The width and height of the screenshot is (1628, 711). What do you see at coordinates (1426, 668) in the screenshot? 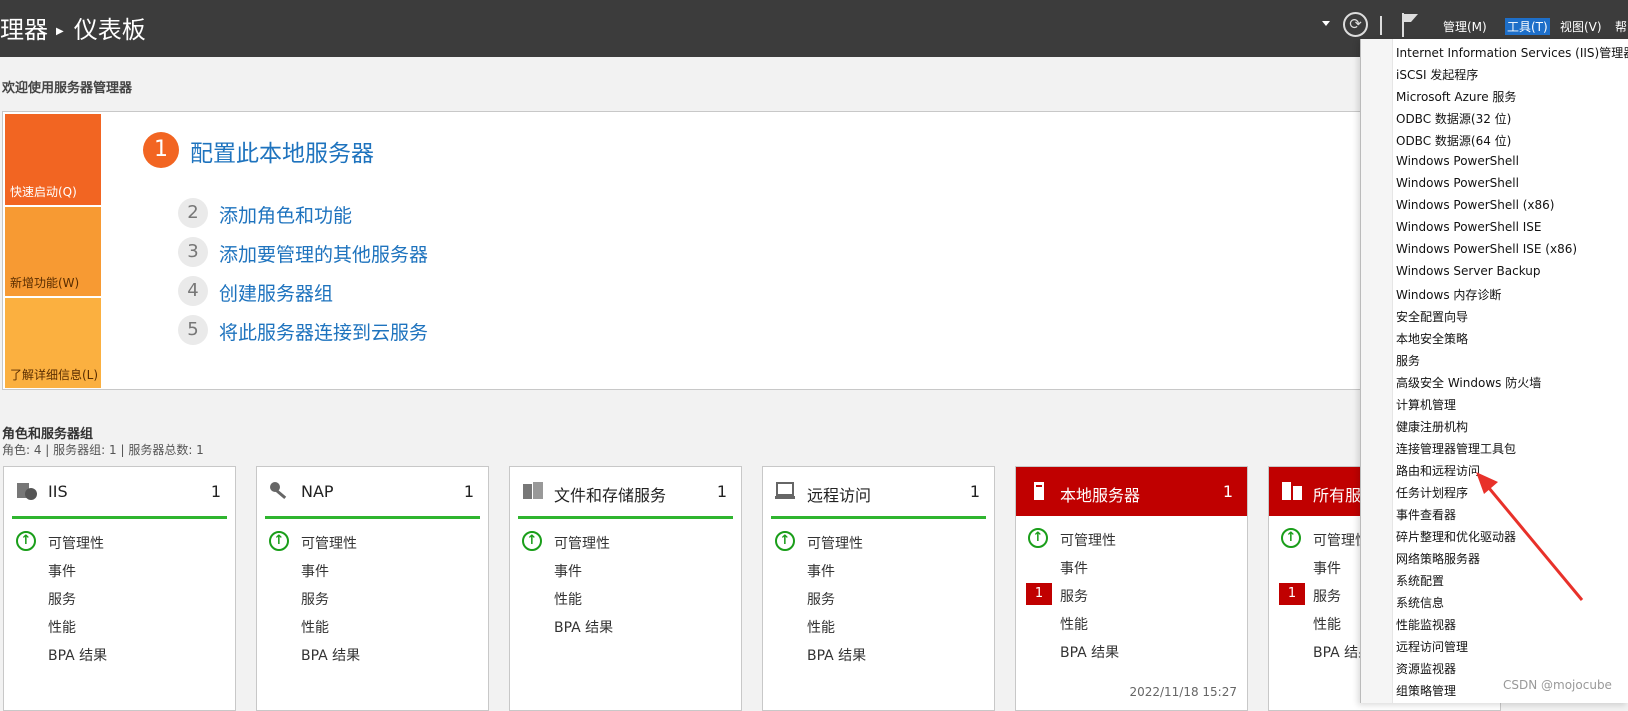
I see `menu-item-resource-monitor: 资源监视器` at bounding box center [1426, 668].